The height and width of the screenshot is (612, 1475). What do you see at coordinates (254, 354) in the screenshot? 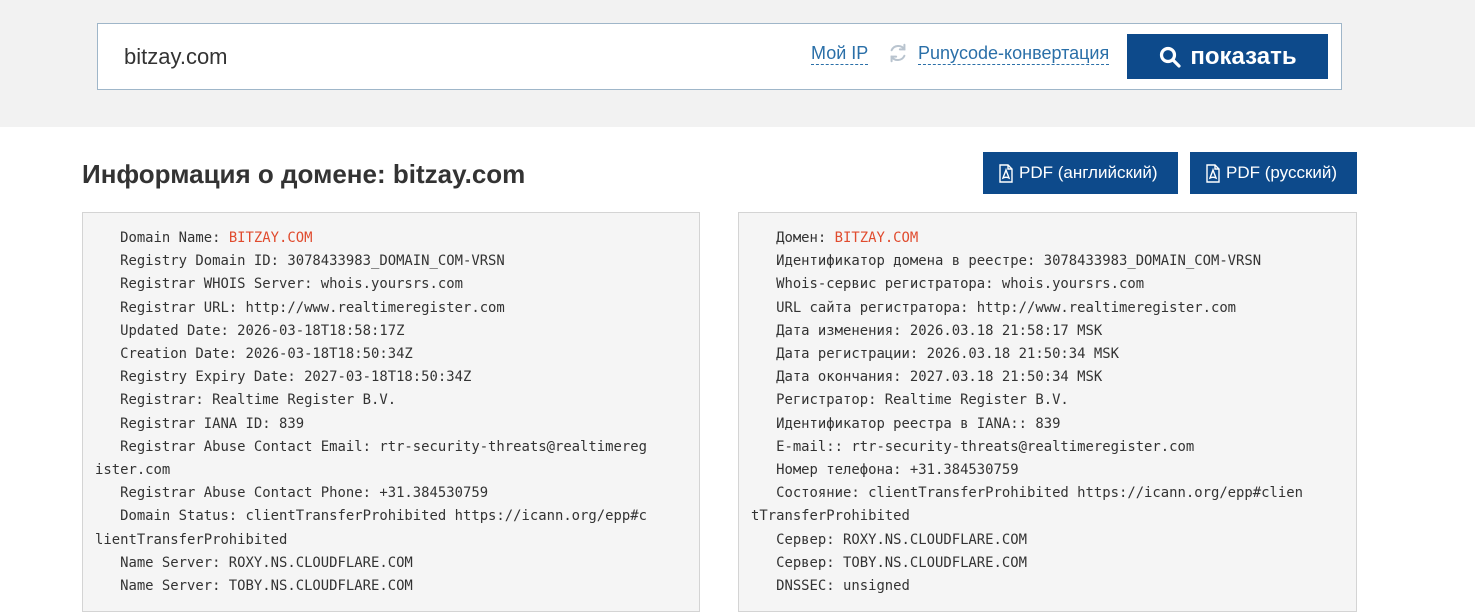
I see `whois-line-text: Creation Date: 2026-03-18T18:50:34Z` at bounding box center [254, 354].